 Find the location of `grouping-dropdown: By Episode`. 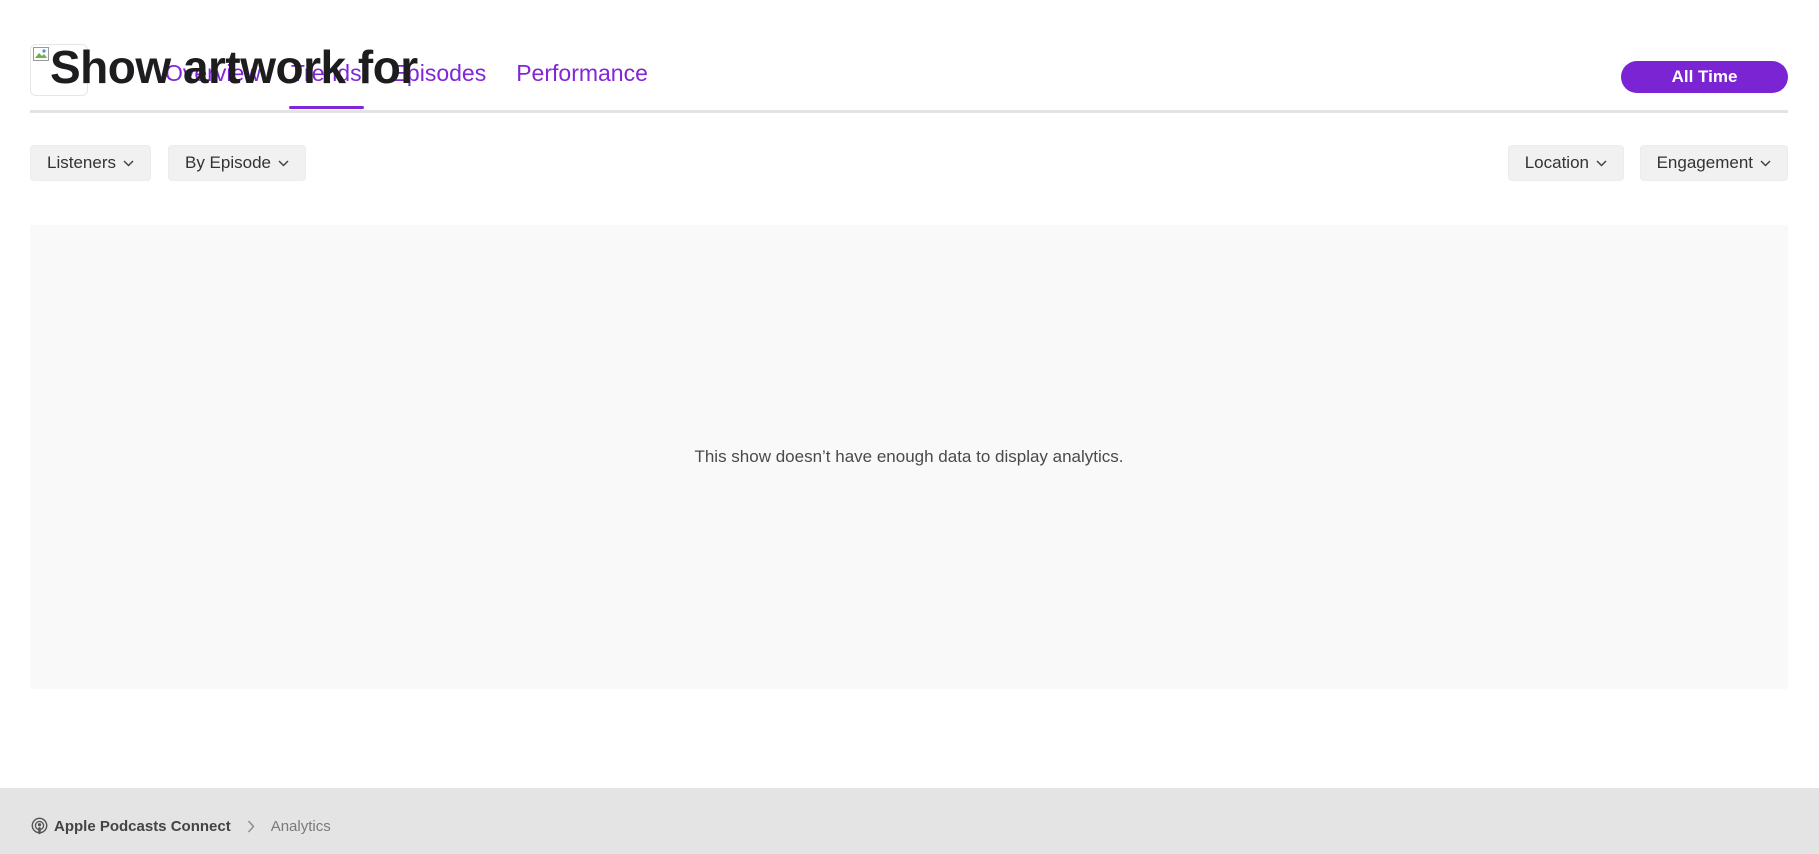

grouping-dropdown: By Episode is located at coordinates (237, 163).